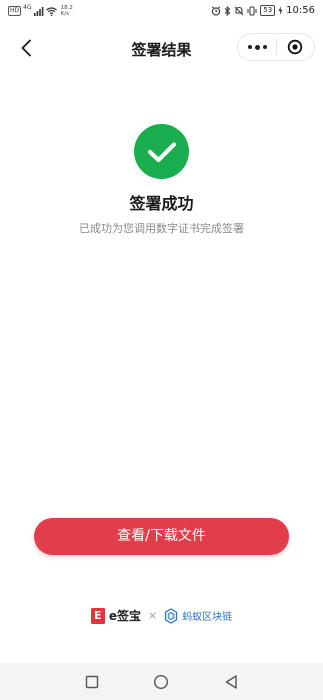 The width and height of the screenshot is (323, 700). I want to click on more-dots-icon, so click(257, 47).